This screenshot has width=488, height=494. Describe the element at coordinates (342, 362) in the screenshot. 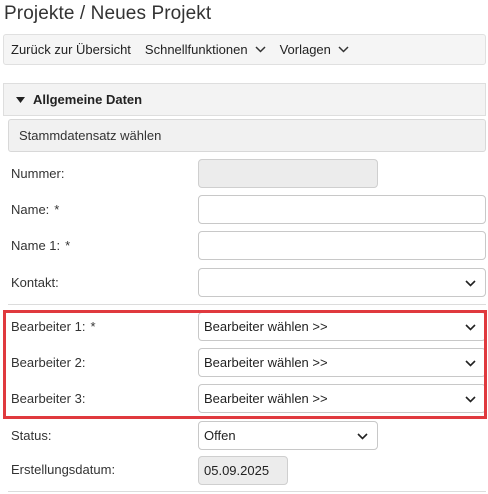

I see `bearbeiter2-select: Bearbeiter wählen >>` at that location.